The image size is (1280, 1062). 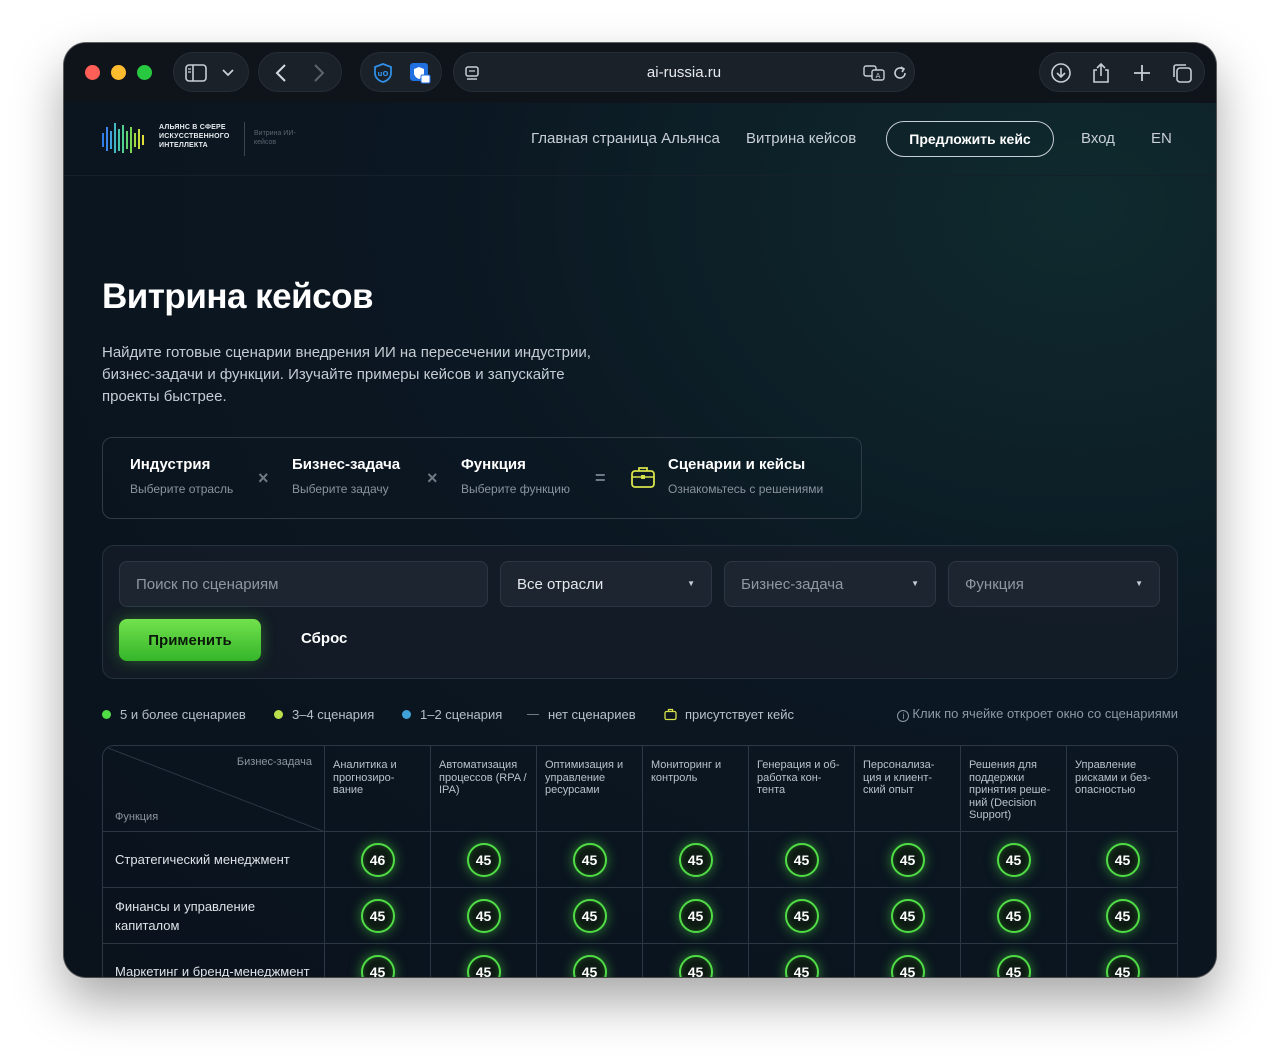 What do you see at coordinates (874, 73) in the screenshot?
I see `translate-icon: A` at bounding box center [874, 73].